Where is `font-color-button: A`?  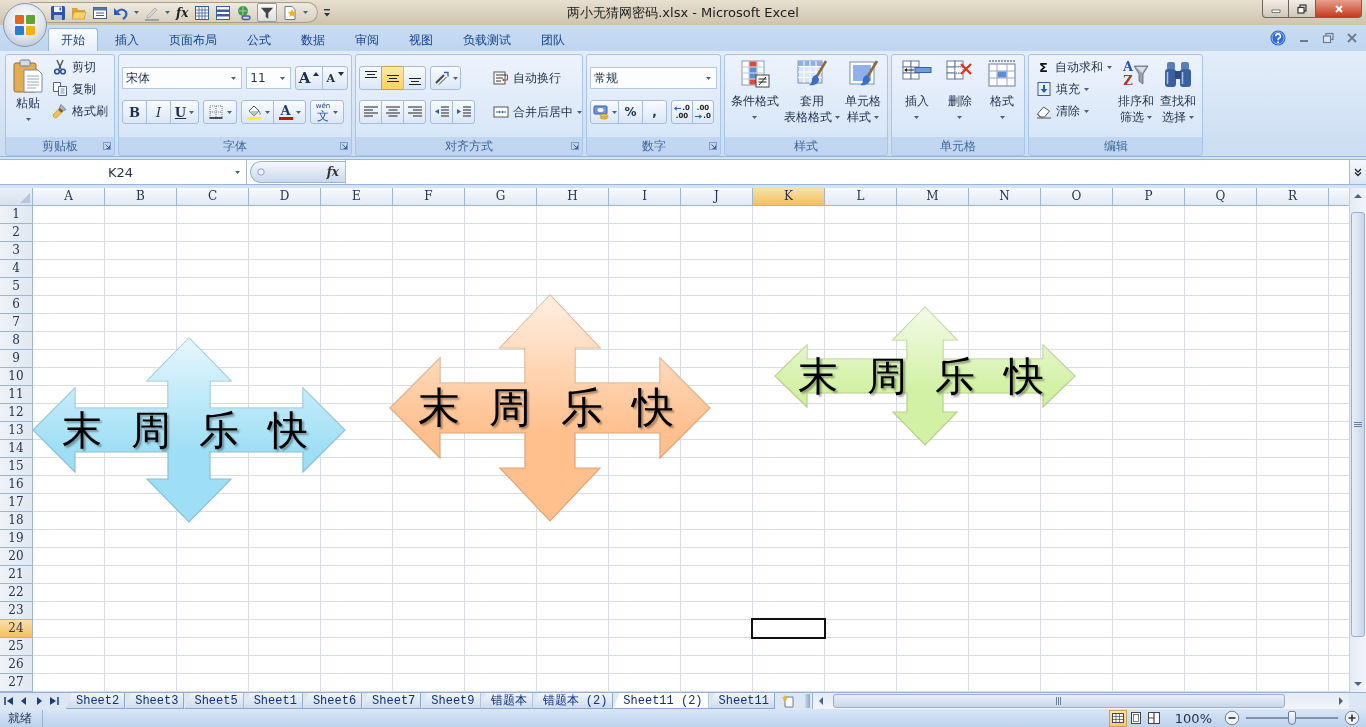 font-color-button: A is located at coordinates (289, 112).